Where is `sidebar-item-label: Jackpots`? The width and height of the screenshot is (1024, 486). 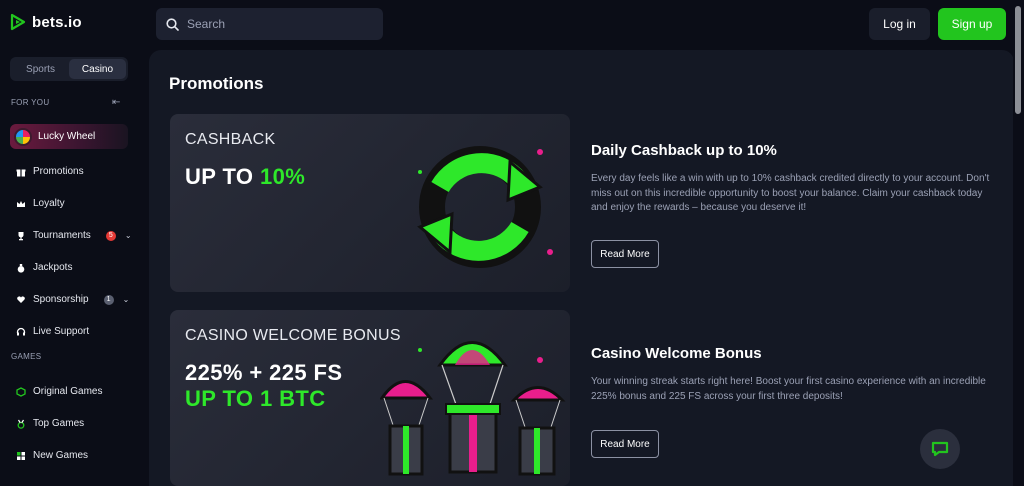 sidebar-item-label: Jackpots is located at coordinates (53, 267).